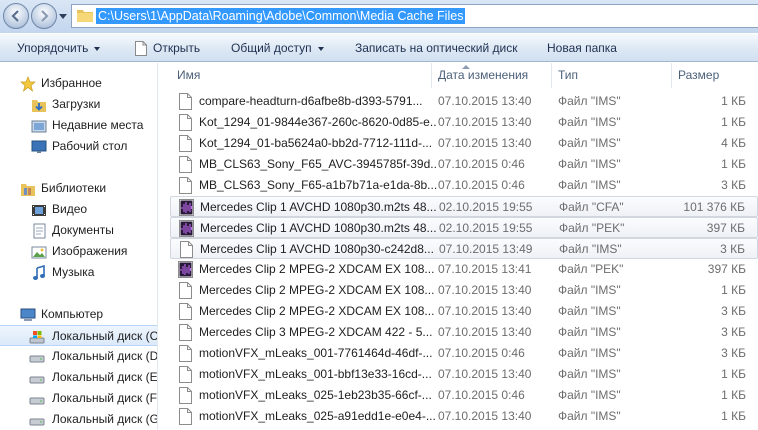  I want to click on organize-menu-button: Упорядочить, so click(59, 48).